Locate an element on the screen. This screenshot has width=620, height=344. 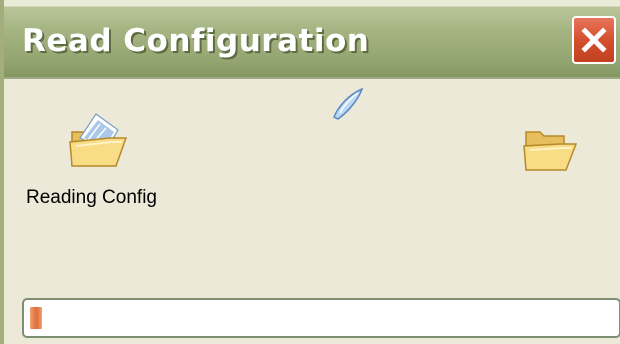
flying-paper-icon is located at coordinates (348, 103).